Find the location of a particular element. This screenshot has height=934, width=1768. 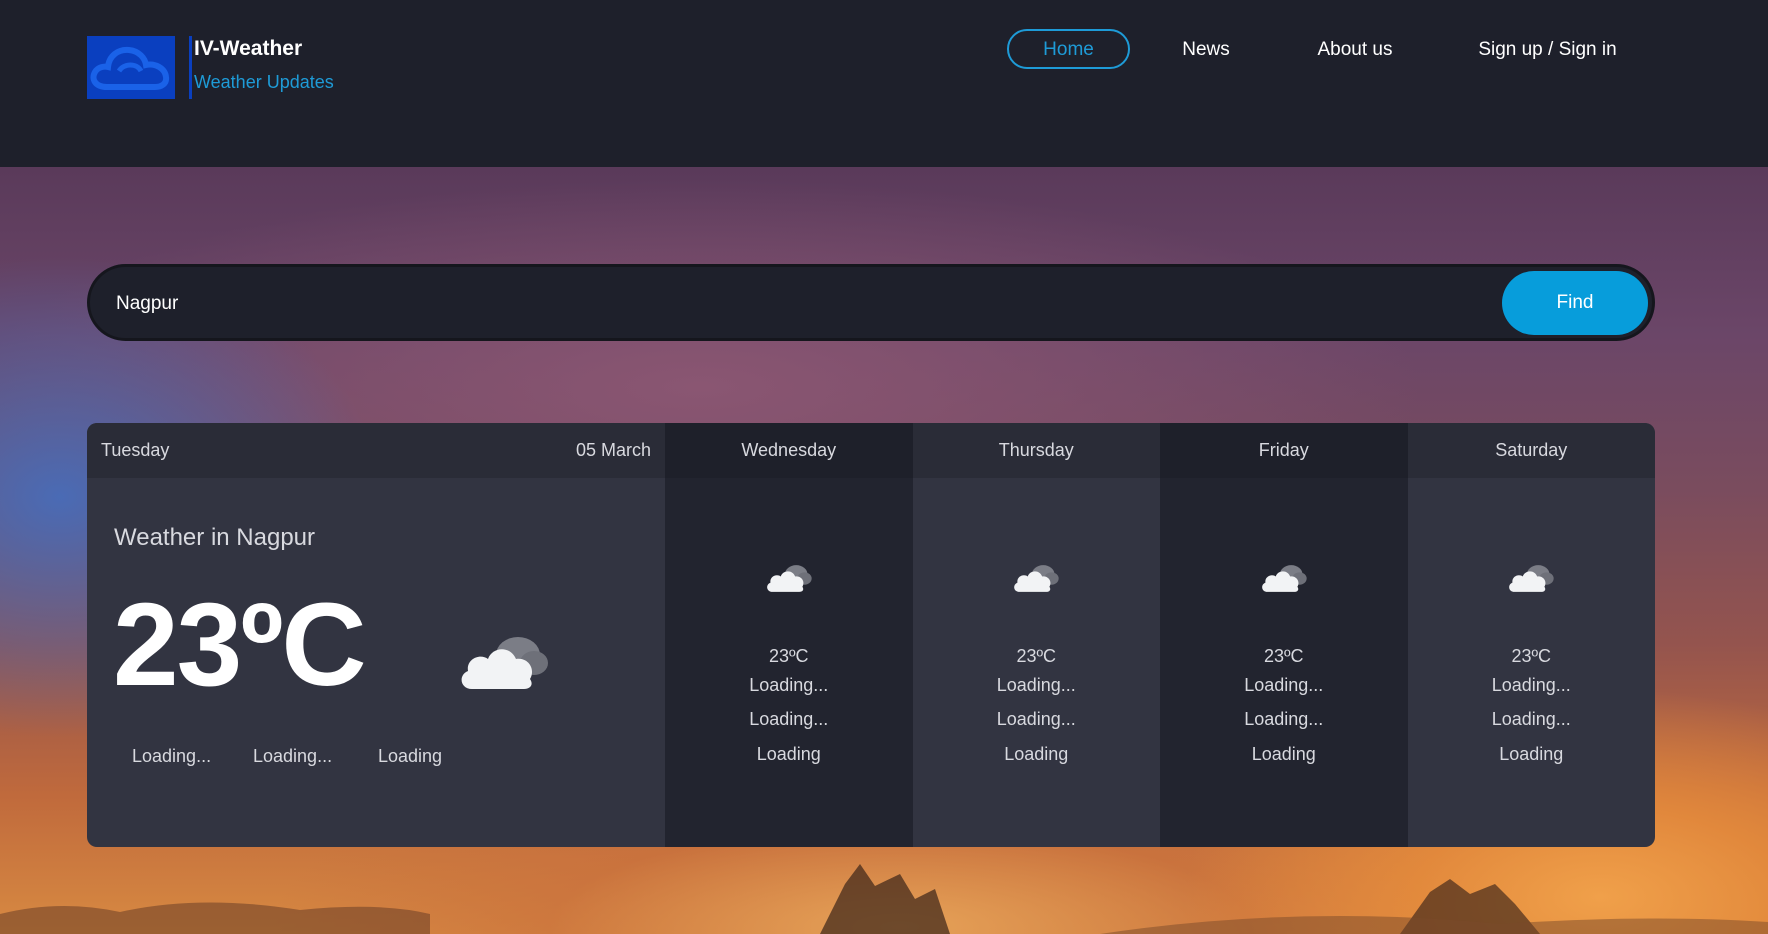

forecast-day-name: Saturday is located at coordinates (1531, 450).